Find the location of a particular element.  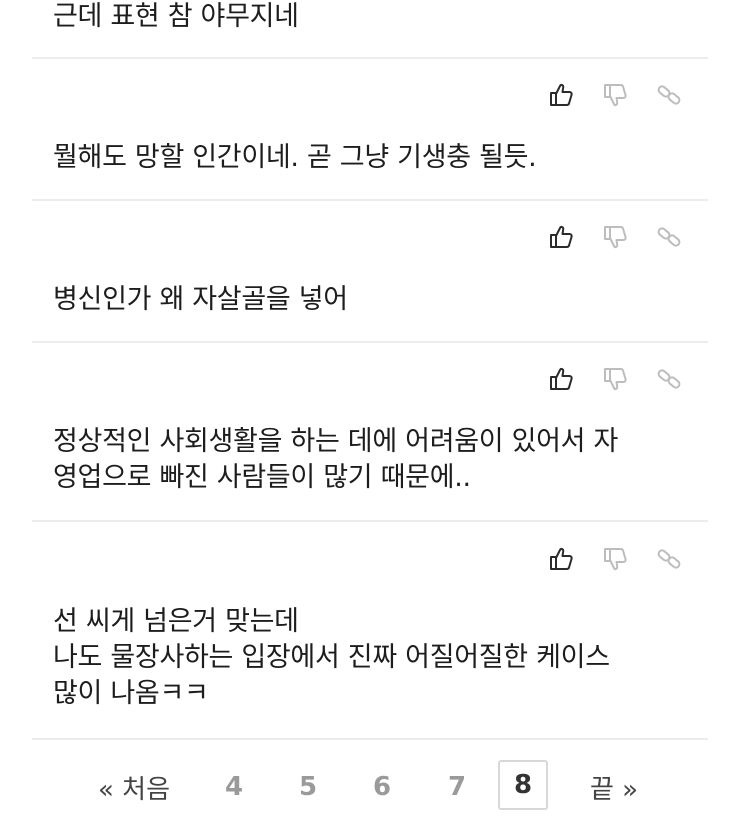

page-link: 7 is located at coordinates (457, 787).